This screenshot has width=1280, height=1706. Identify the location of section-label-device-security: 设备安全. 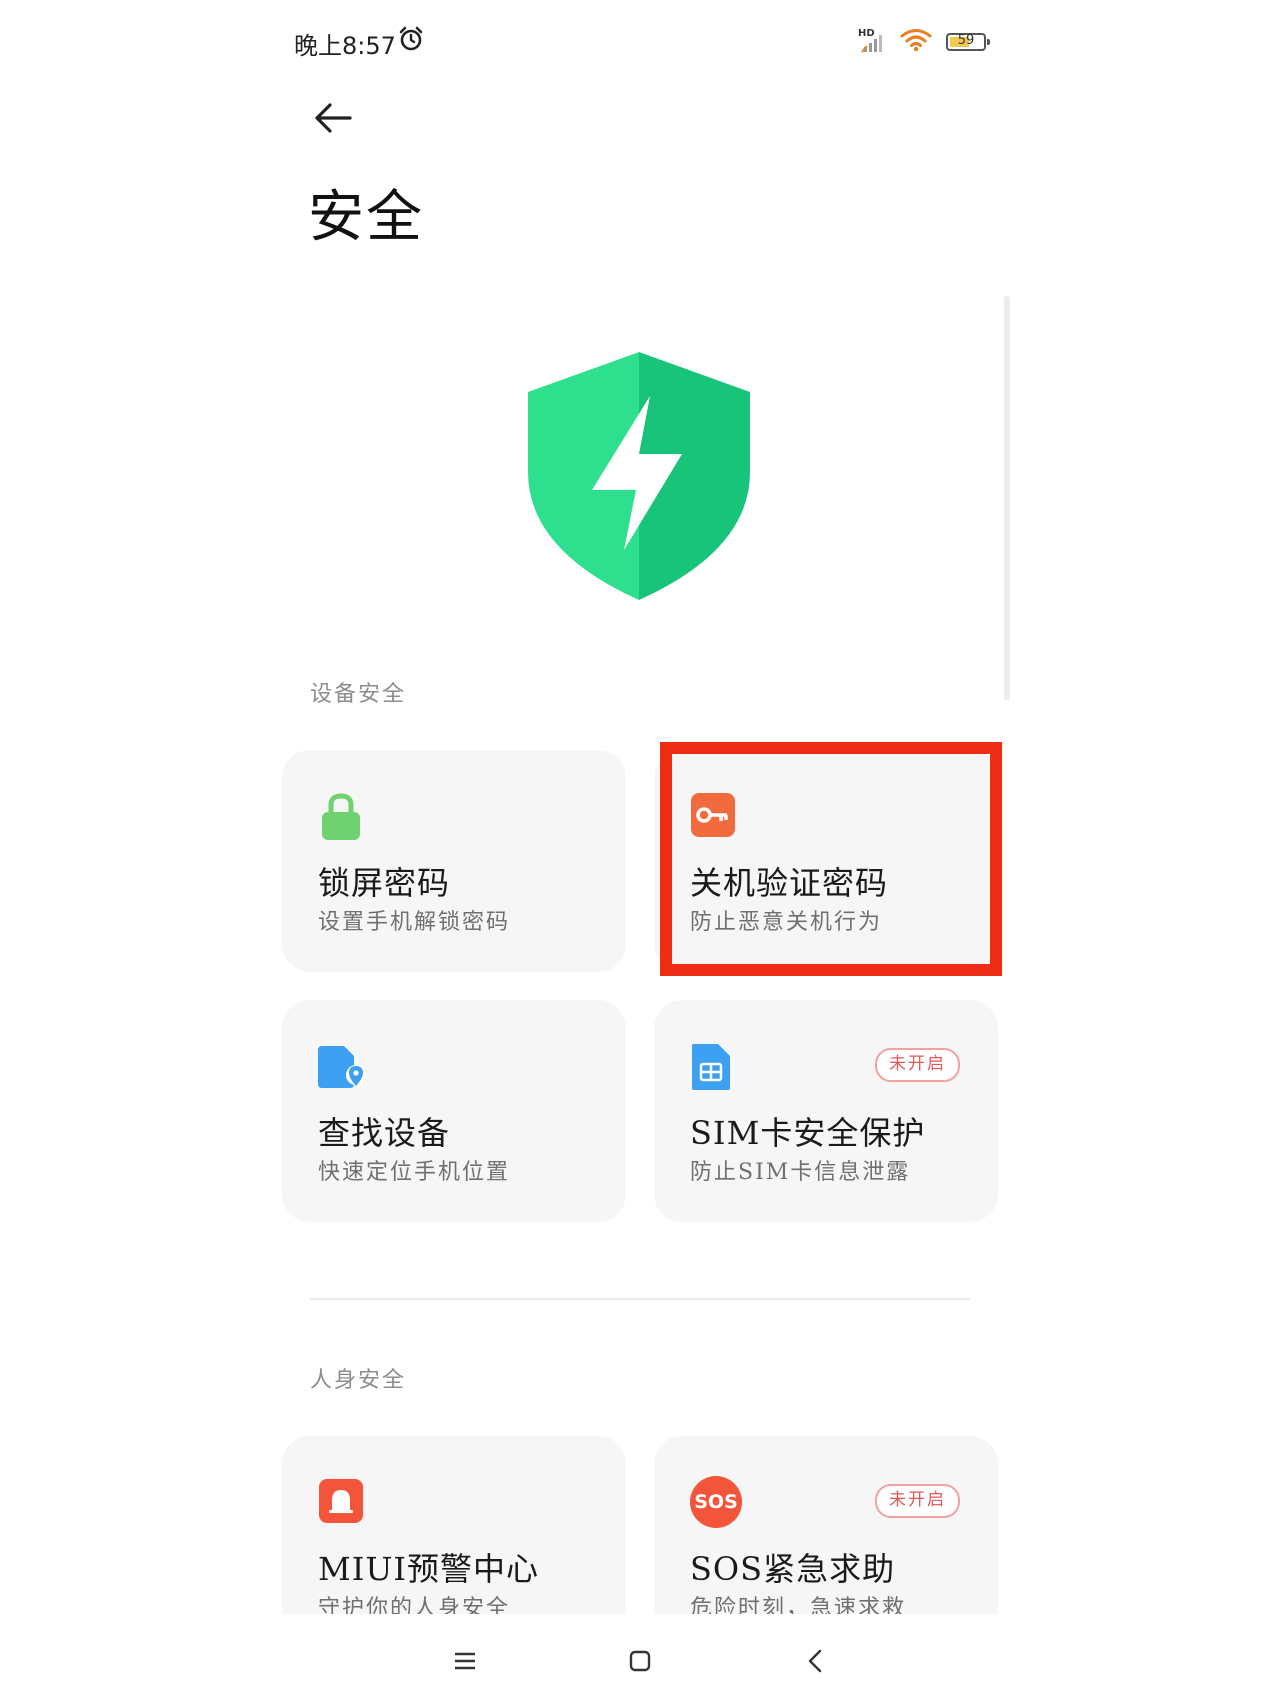
(358, 694).